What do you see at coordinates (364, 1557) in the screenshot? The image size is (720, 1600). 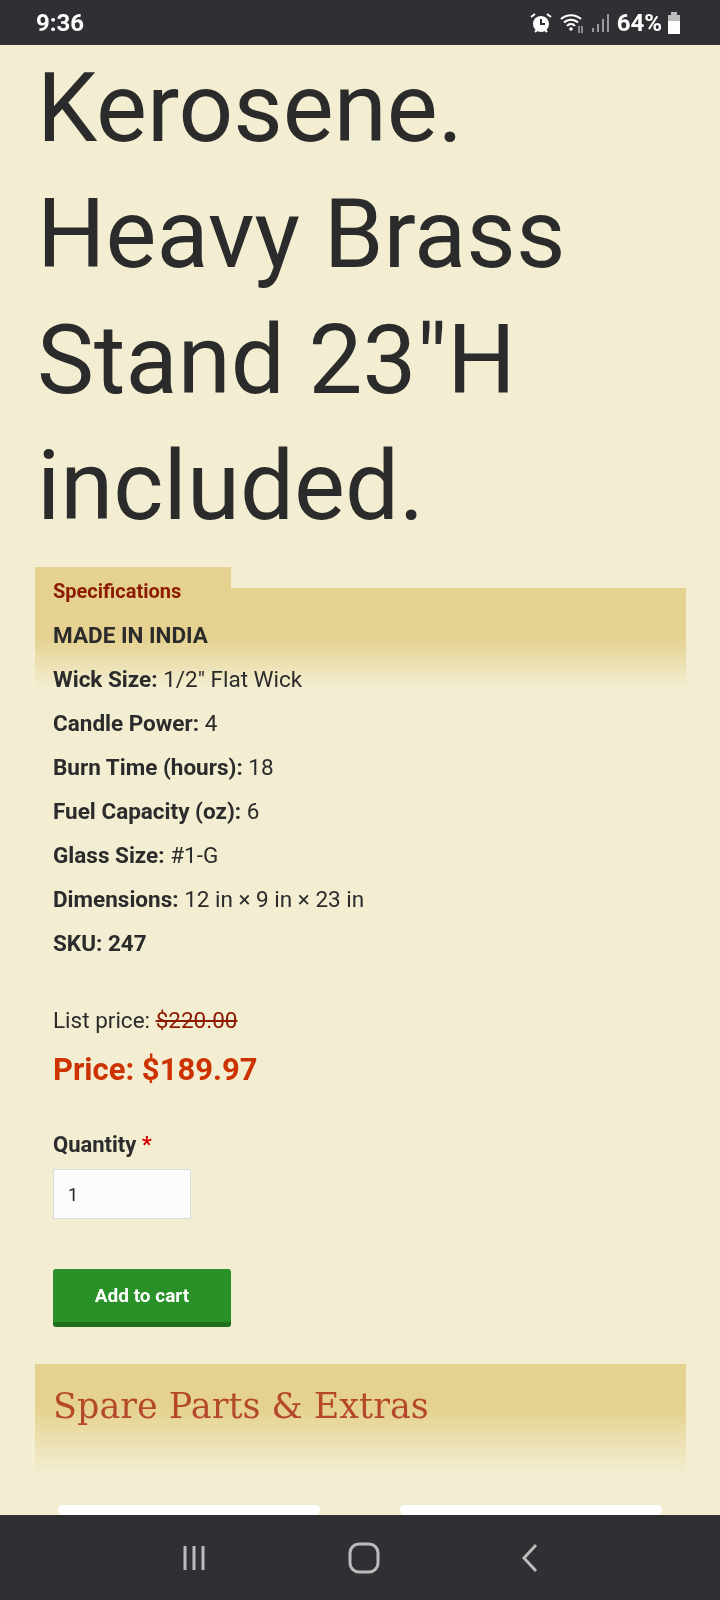 I see `home-icon` at bounding box center [364, 1557].